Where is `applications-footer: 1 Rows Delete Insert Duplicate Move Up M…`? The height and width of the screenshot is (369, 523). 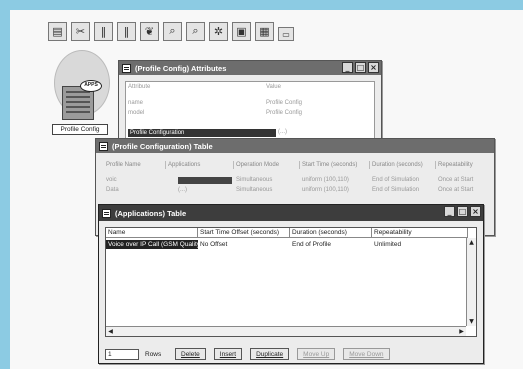 applications-footer: 1 Rows Delete Insert Duplicate Move Up M… is located at coordinates (291, 354).